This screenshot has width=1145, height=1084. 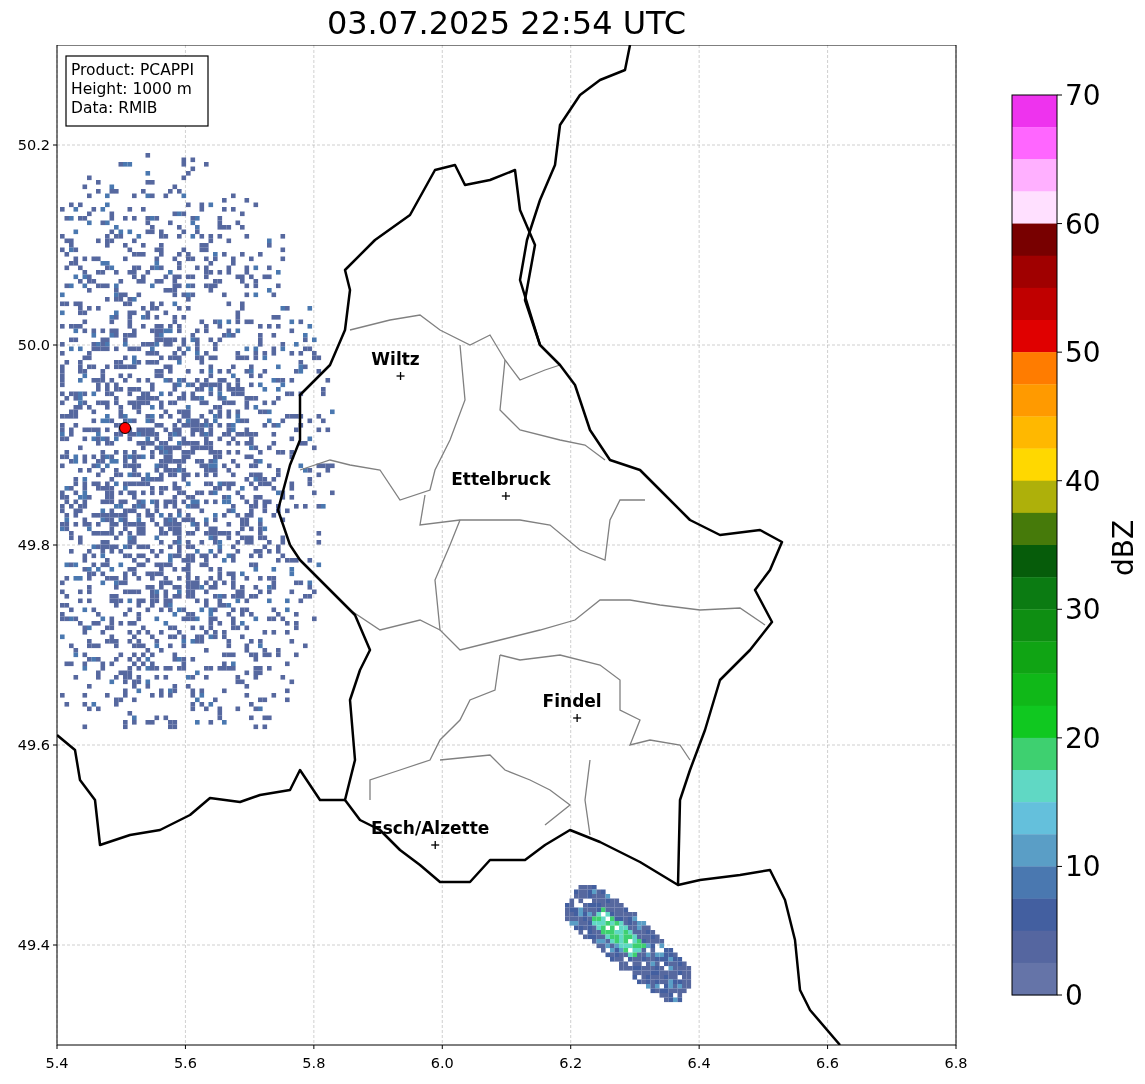 I want to click on x-tick-label: 5.8, so click(x=314, y=1063).